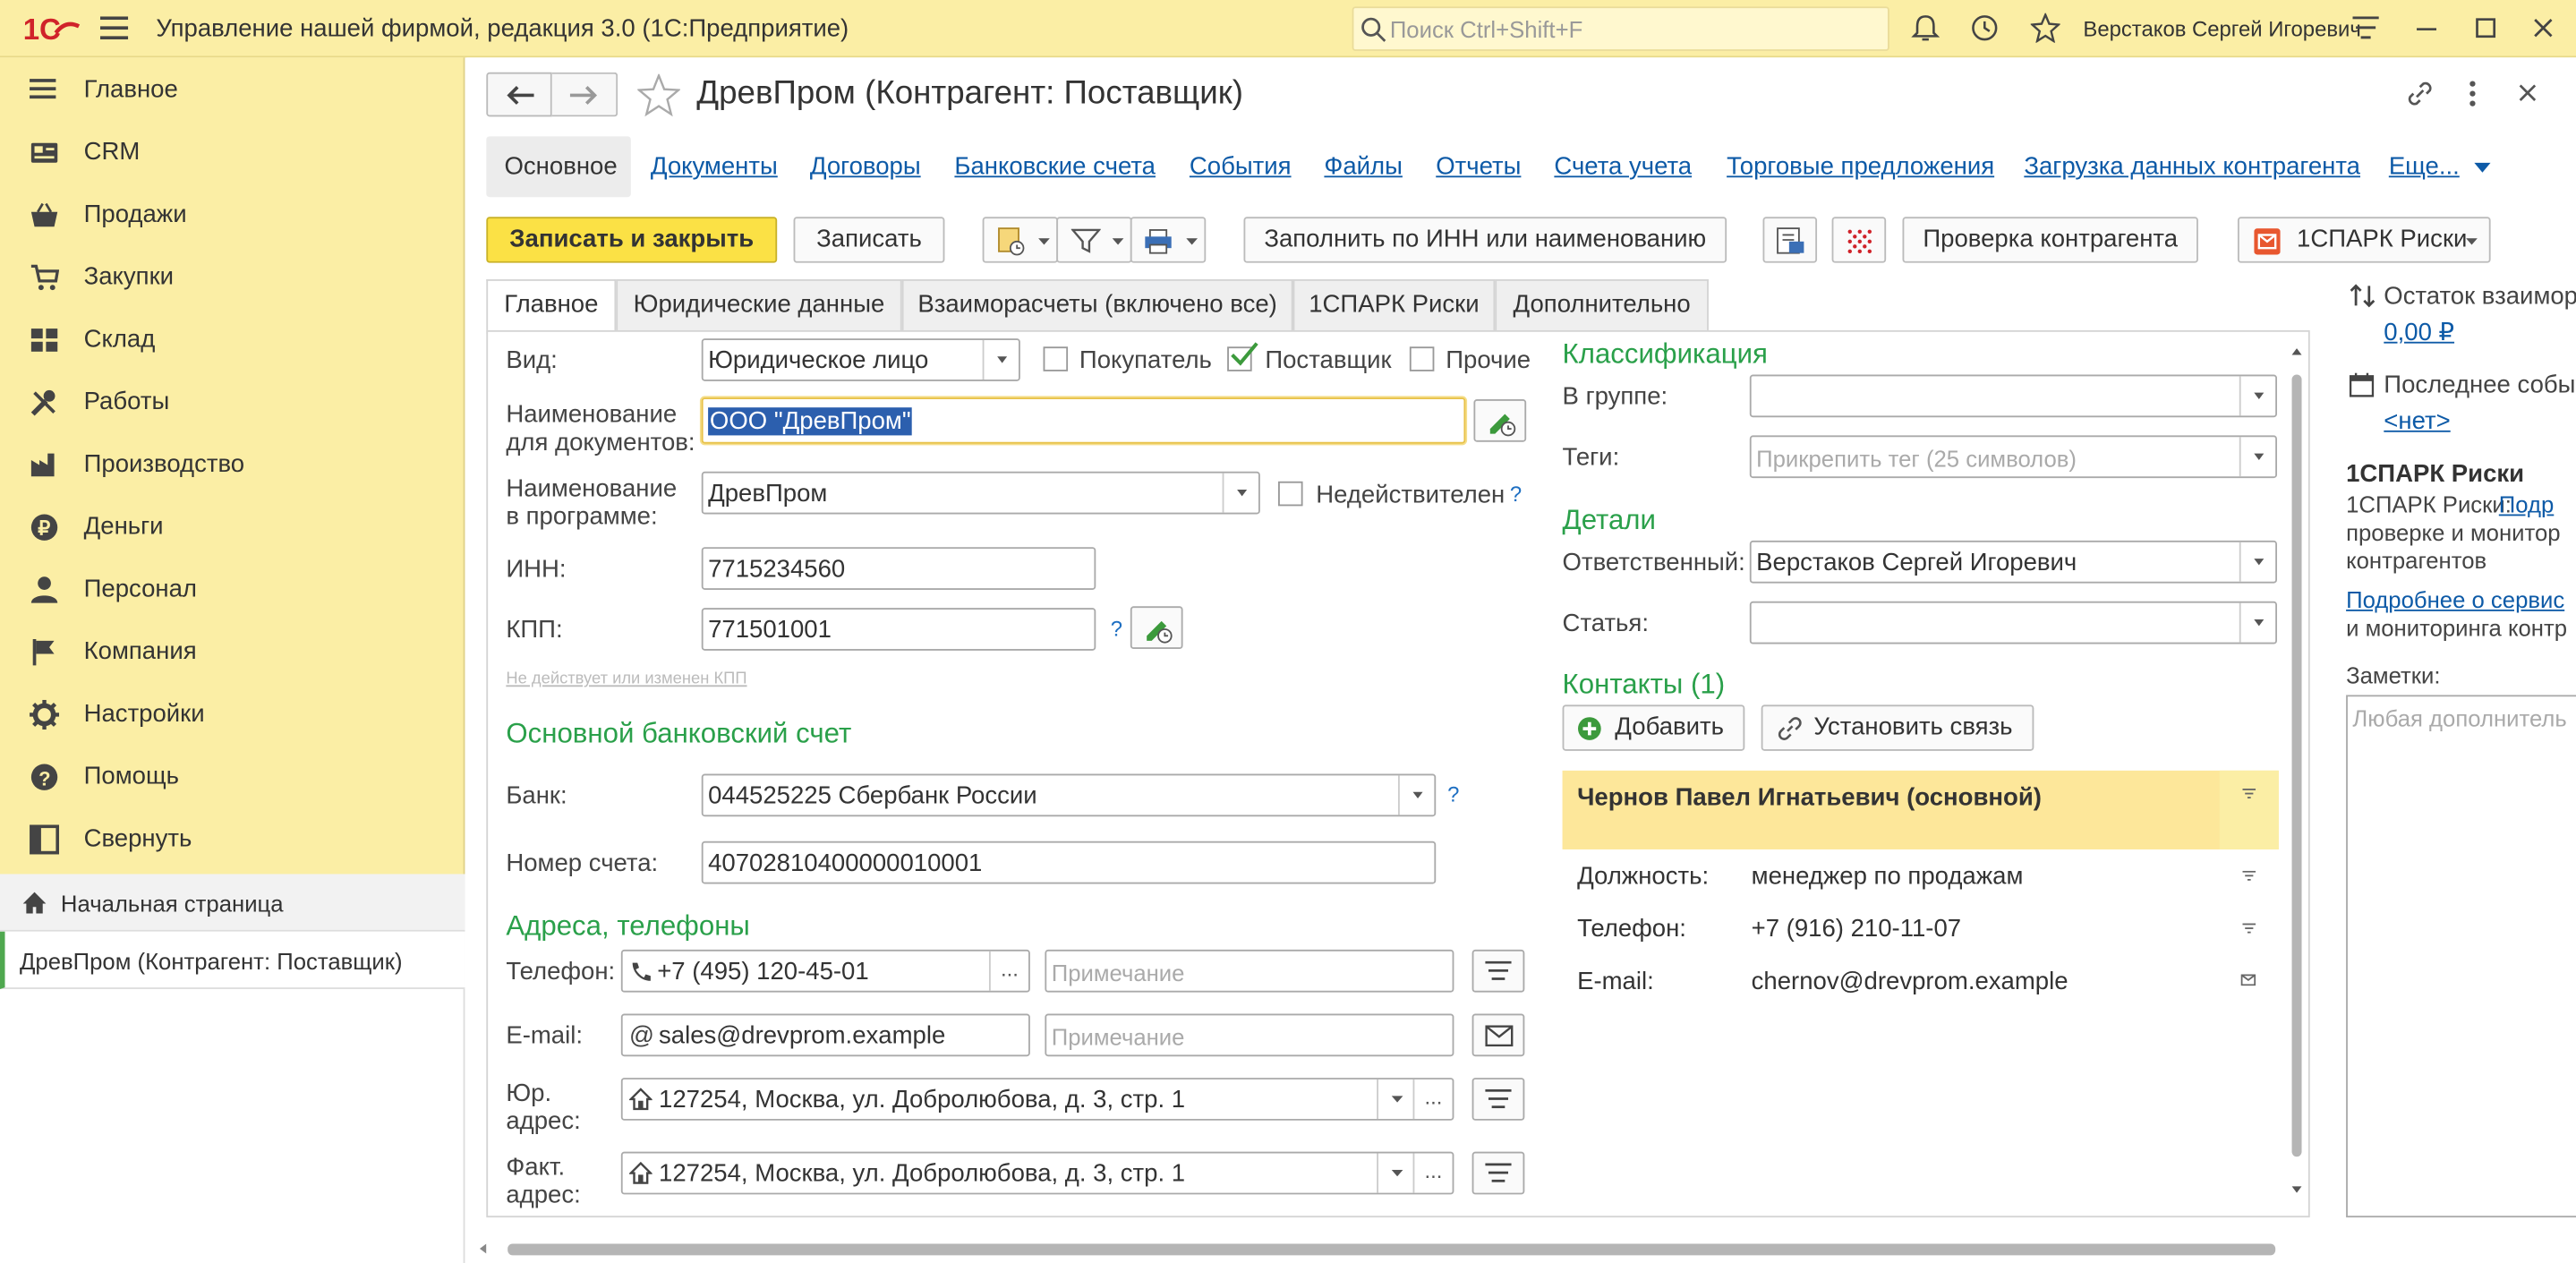 The height and width of the screenshot is (1263, 2576). Describe the element at coordinates (232, 466) in the screenshot. I see `sidebar-item-production: Производство` at that location.